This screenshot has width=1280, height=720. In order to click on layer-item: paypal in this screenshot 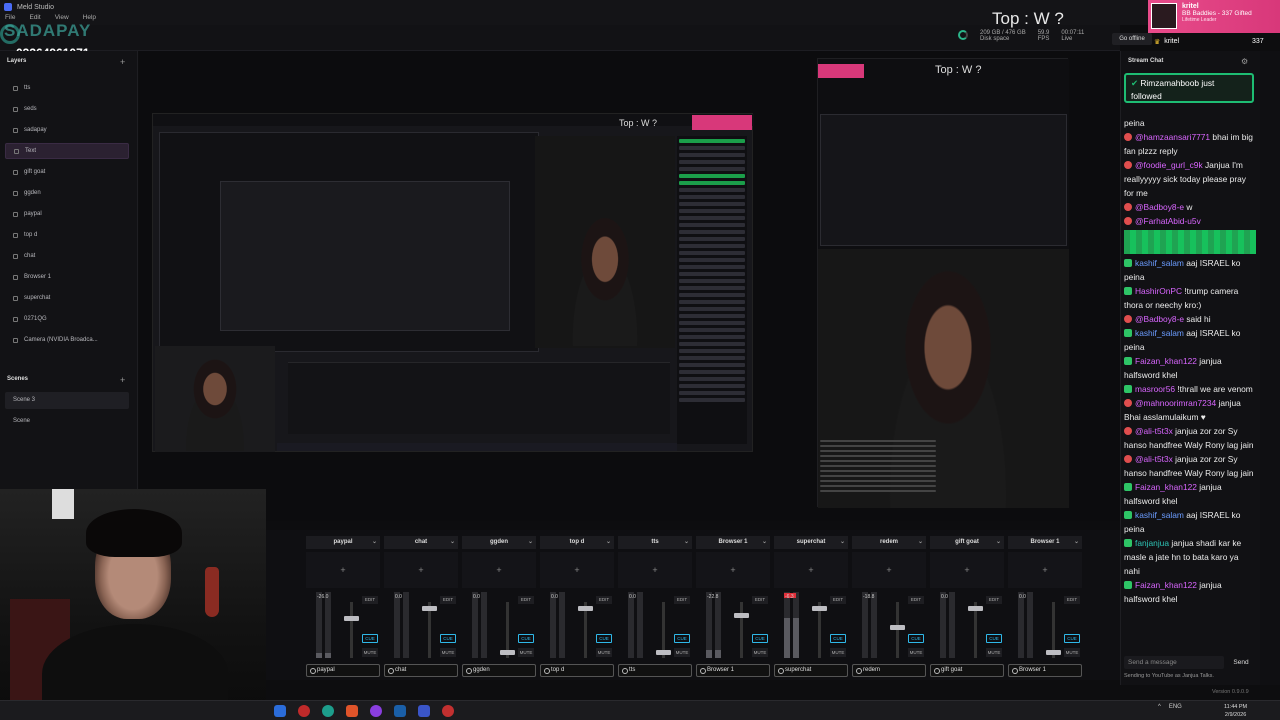, I will do `click(67, 214)`.